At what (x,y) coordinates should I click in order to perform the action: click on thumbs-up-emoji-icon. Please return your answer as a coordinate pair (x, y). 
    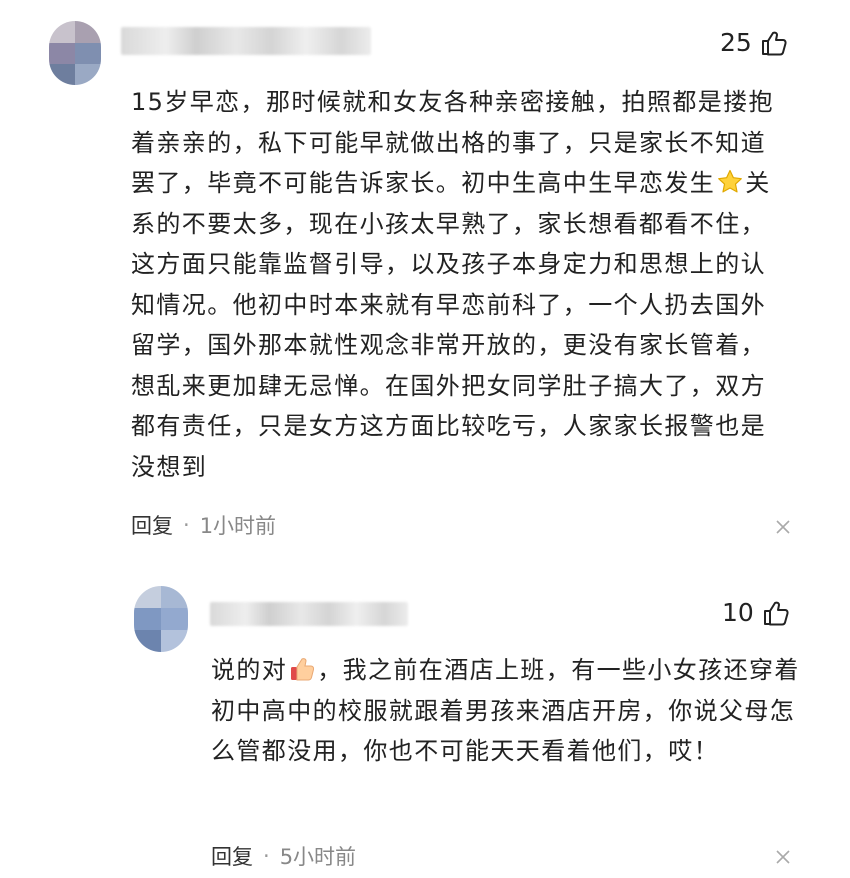
    Looking at the image, I should click on (303, 669).